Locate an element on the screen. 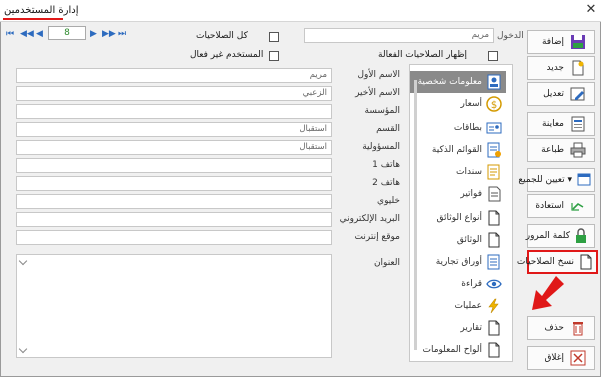 The image size is (601, 377). copy-document-icon is located at coordinates (586, 262).